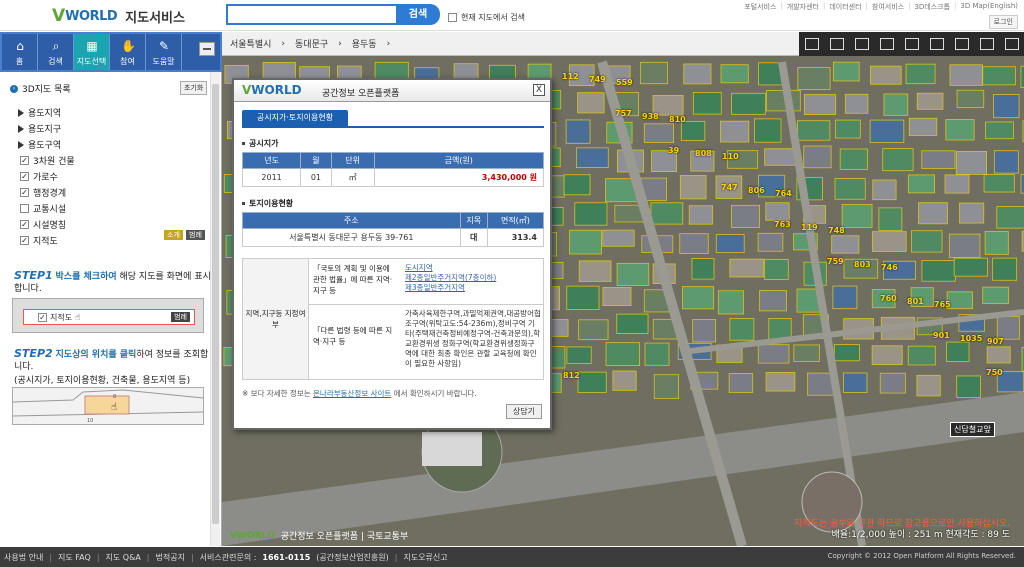 The width and height of the screenshot is (1024, 567). Describe the element at coordinates (194, 88) in the screenshot. I see `reset-button: 초기화` at that location.